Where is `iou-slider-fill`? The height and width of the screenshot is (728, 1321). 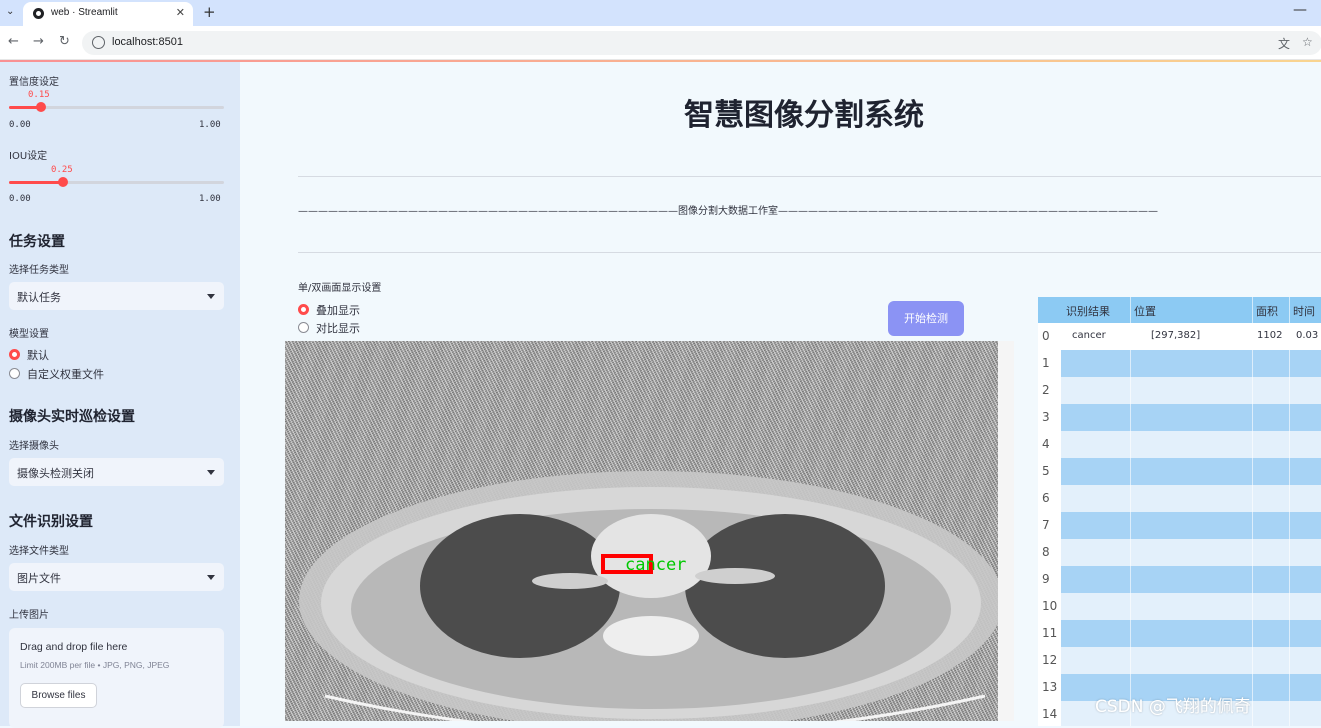
iou-slider-fill is located at coordinates (36, 182).